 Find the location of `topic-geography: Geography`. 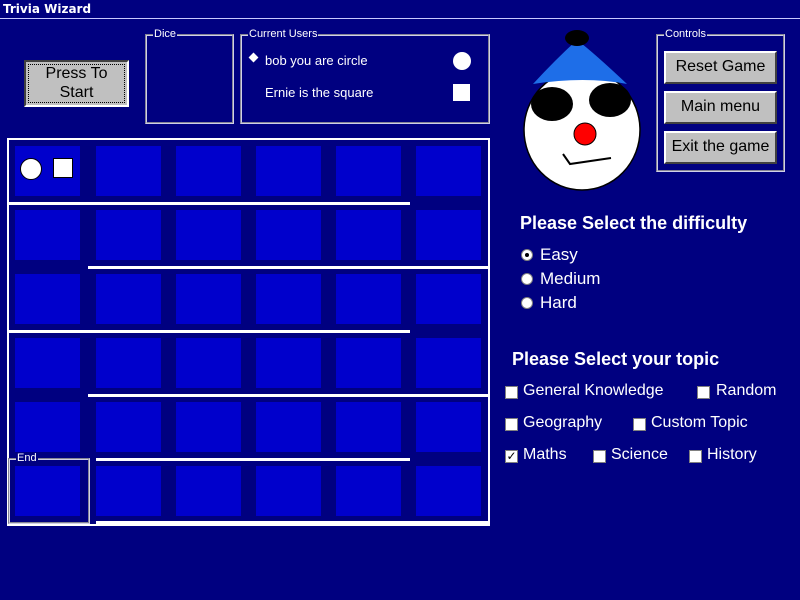

topic-geography: Geography is located at coordinates (562, 425).